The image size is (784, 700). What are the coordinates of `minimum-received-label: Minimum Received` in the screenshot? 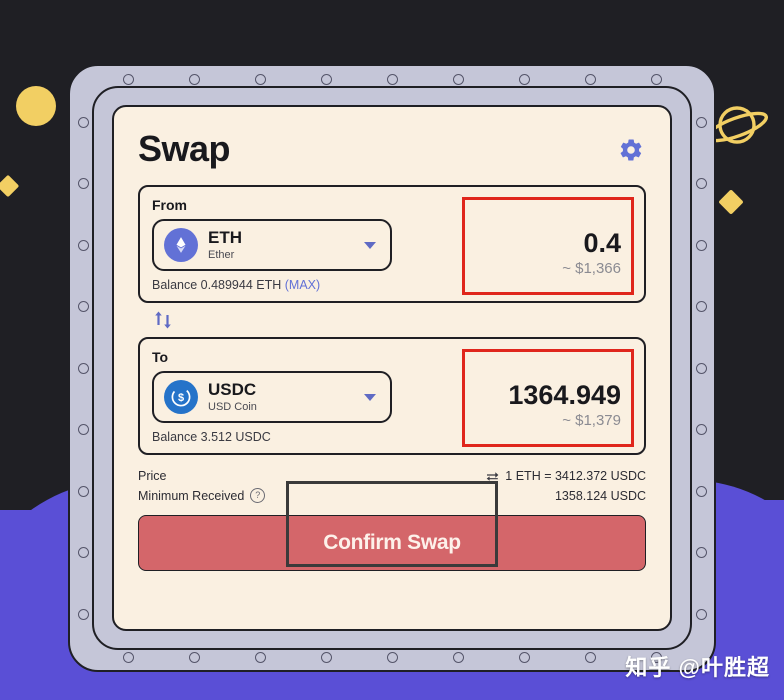 It's located at (191, 495).